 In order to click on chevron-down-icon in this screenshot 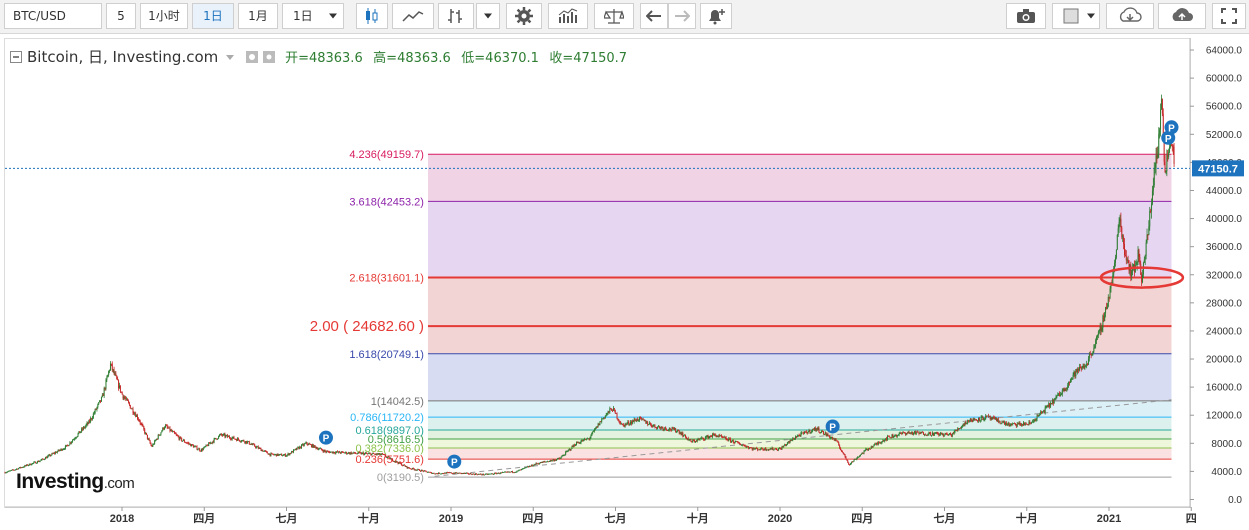, I will do `click(229, 57)`.